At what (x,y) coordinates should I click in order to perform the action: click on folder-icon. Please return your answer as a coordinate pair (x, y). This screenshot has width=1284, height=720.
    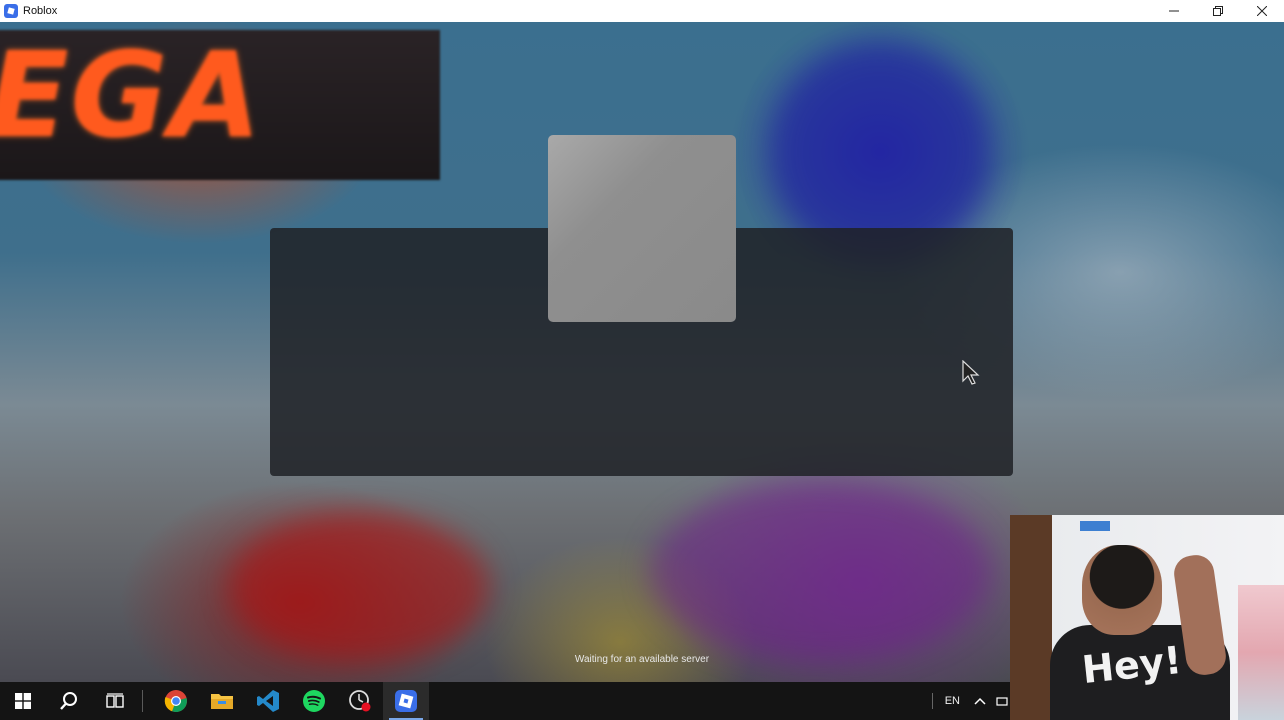
    Looking at the image, I should click on (222, 701).